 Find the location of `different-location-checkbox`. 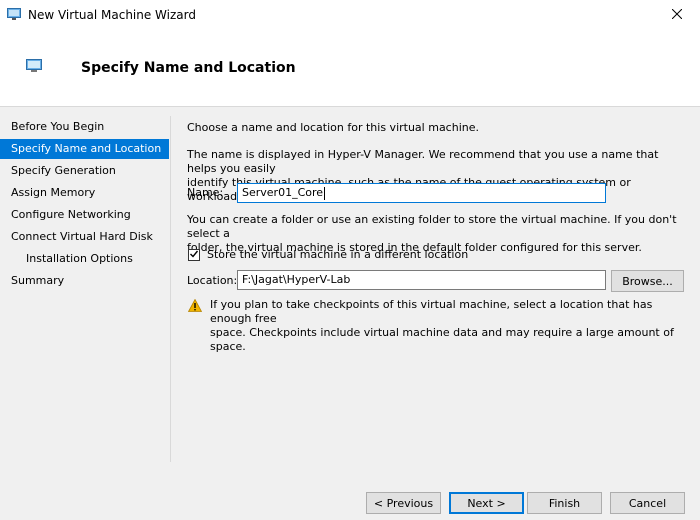

different-location-checkbox is located at coordinates (194, 255).